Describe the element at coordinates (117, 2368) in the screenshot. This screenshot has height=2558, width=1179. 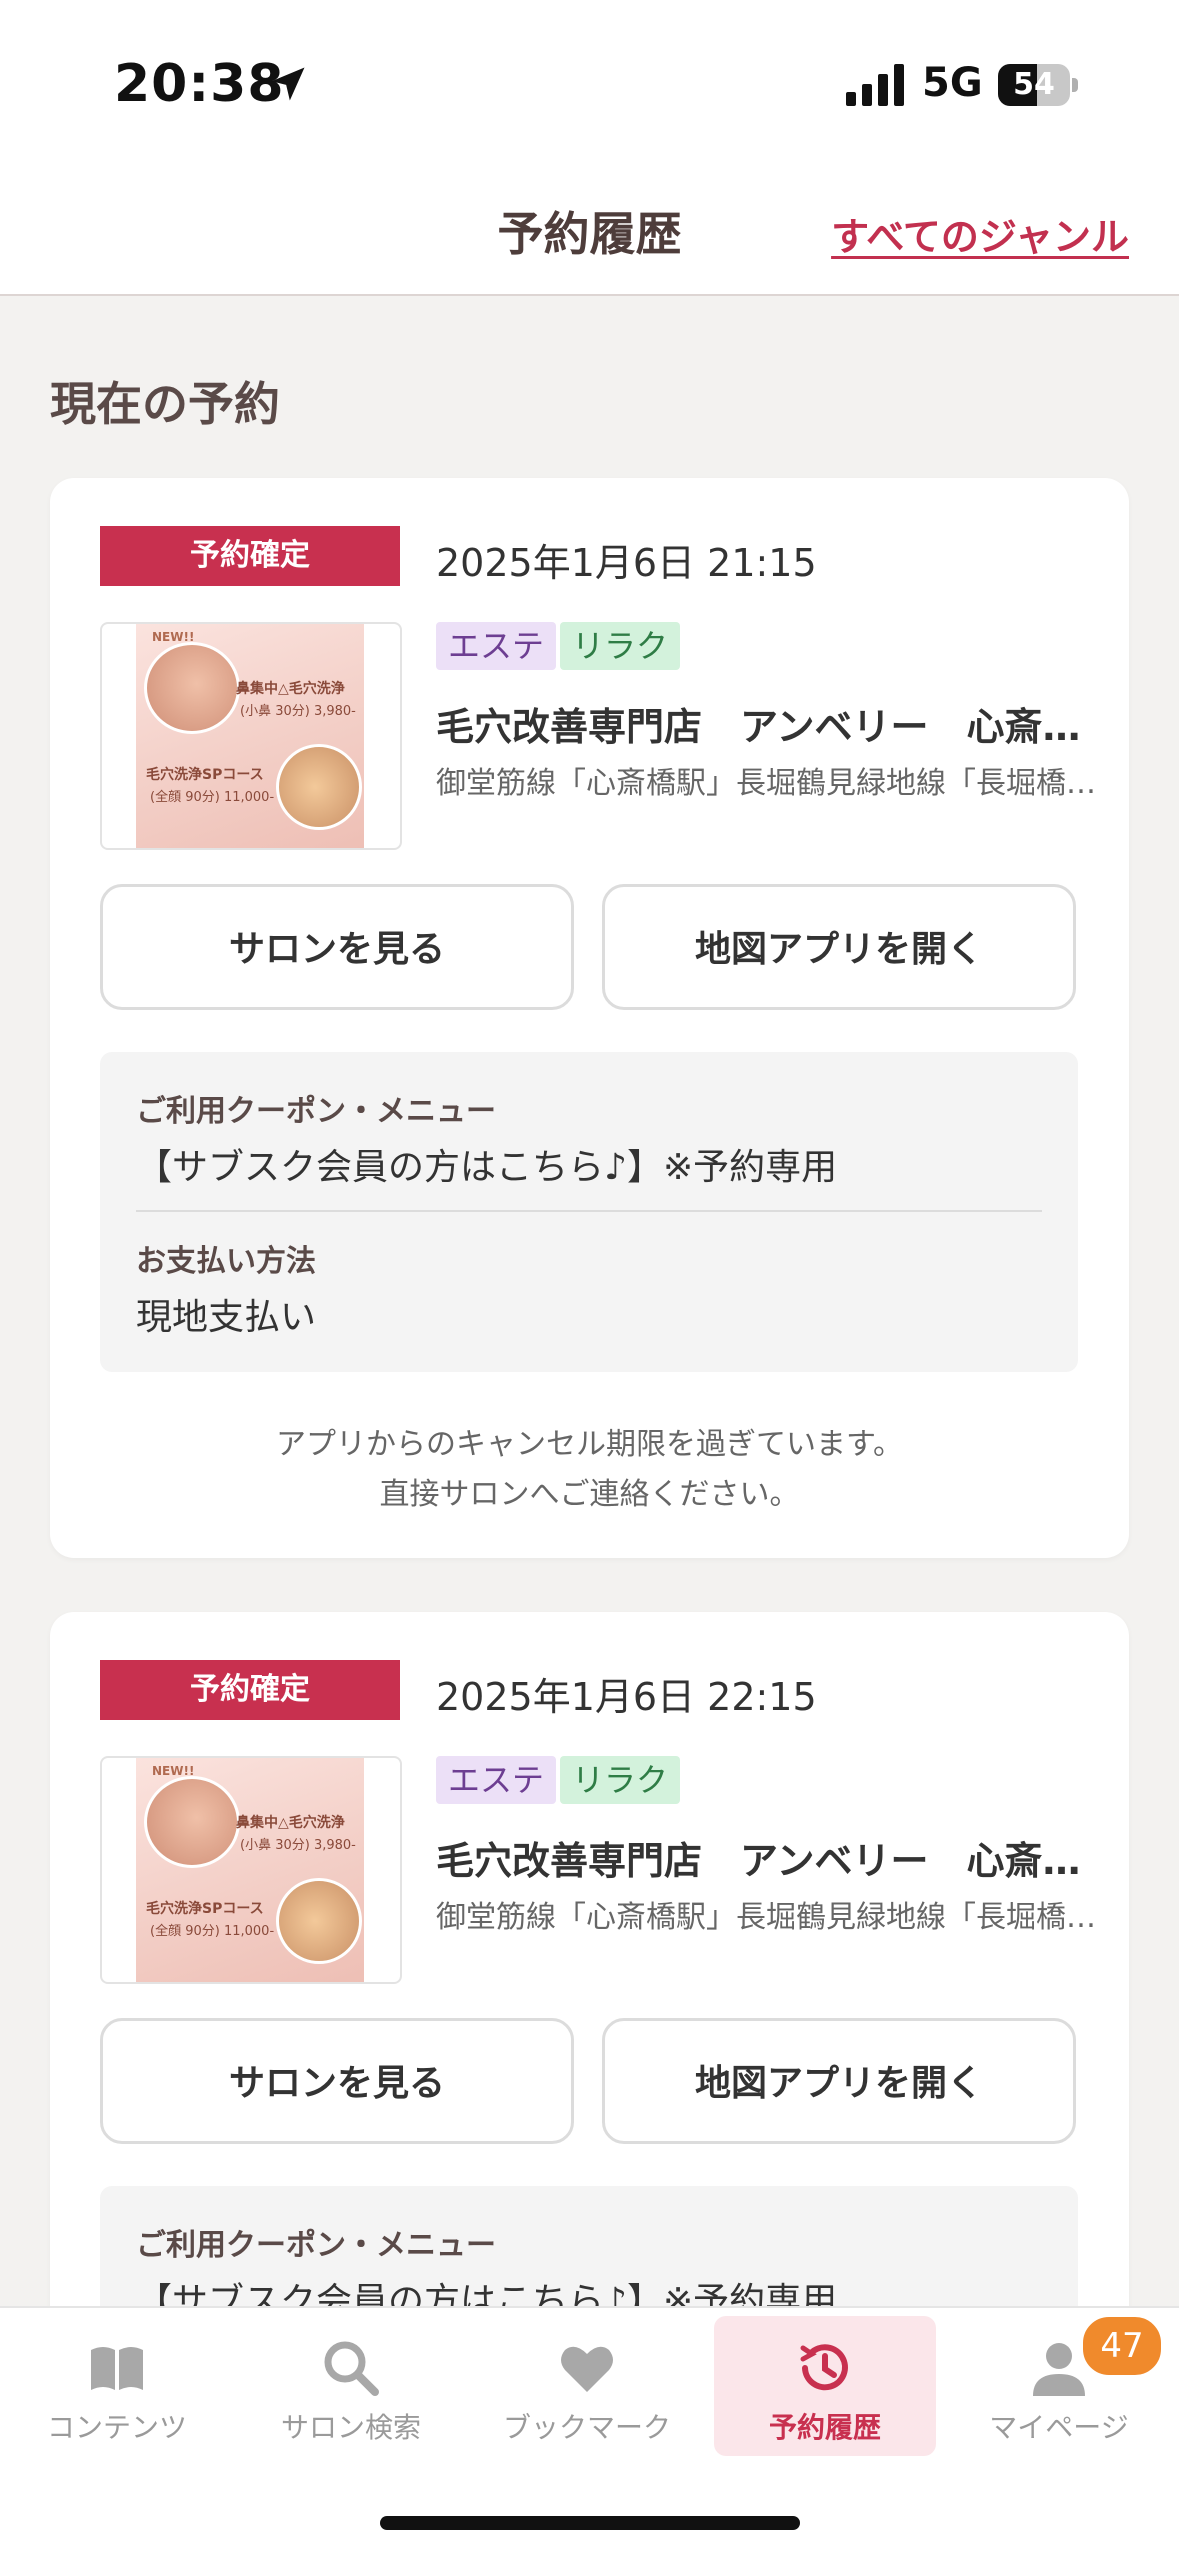
I see `book-icon` at that location.